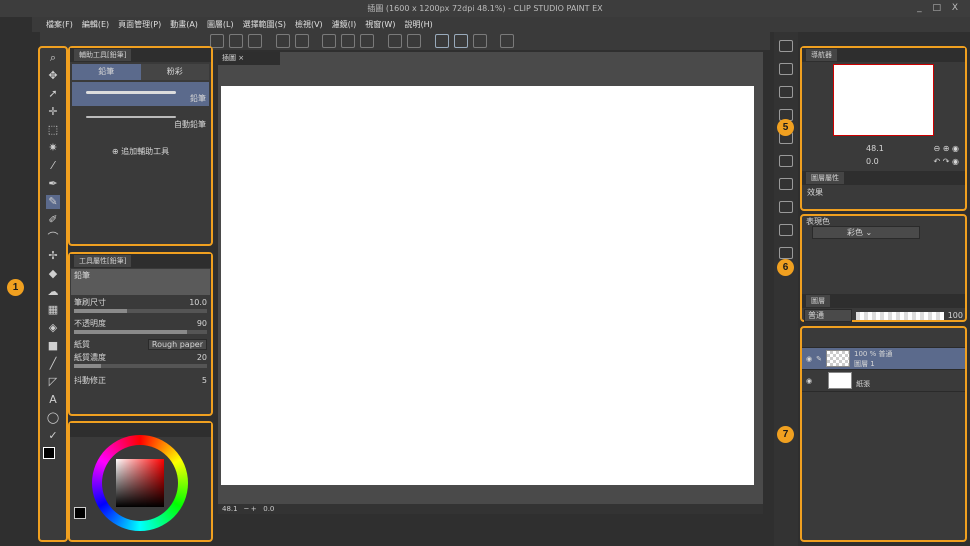 The height and width of the screenshot is (546, 970). What do you see at coordinates (217, 41) in the screenshot?
I see `new-icon` at bounding box center [217, 41].